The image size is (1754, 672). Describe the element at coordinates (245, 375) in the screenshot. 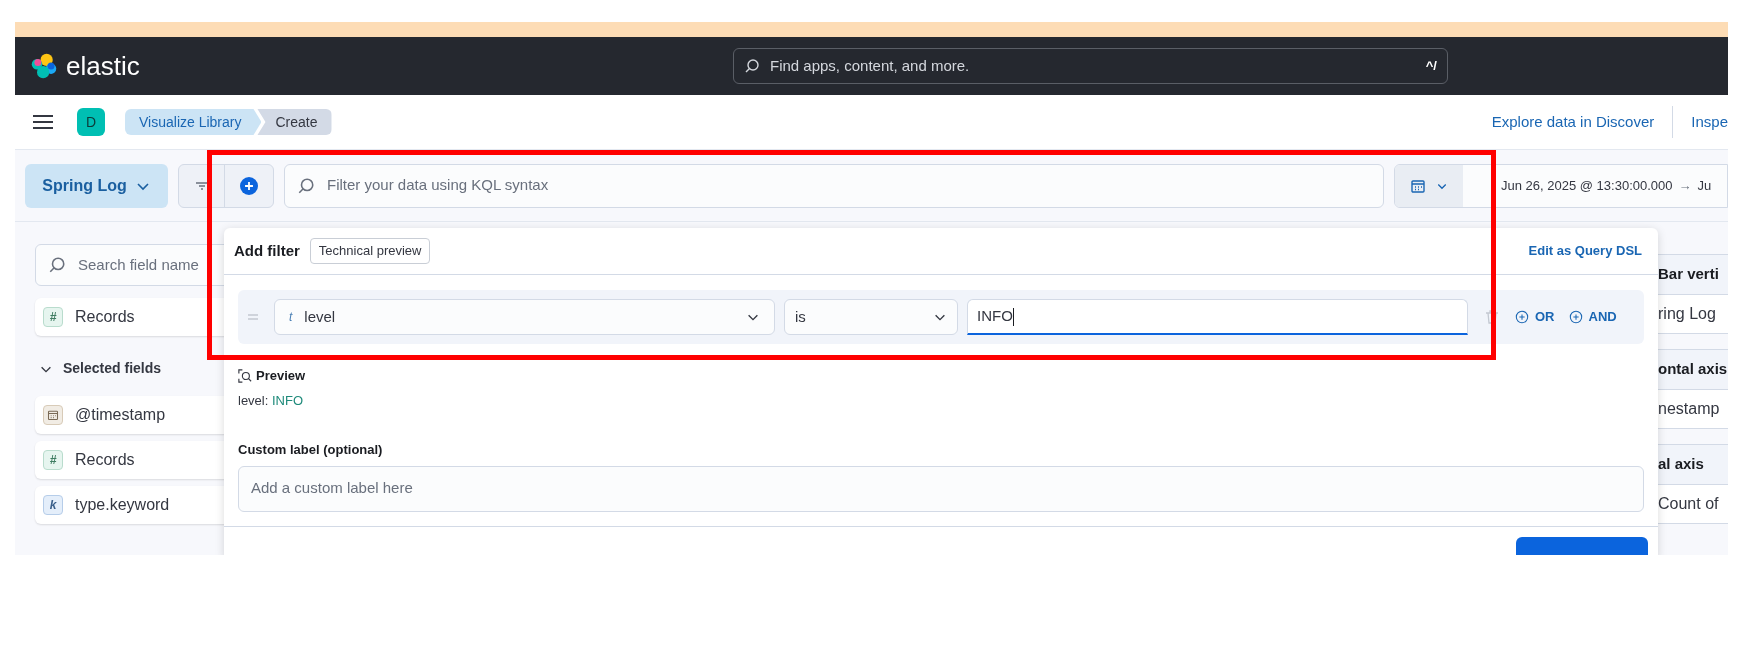

I see `preview-icon` at that location.